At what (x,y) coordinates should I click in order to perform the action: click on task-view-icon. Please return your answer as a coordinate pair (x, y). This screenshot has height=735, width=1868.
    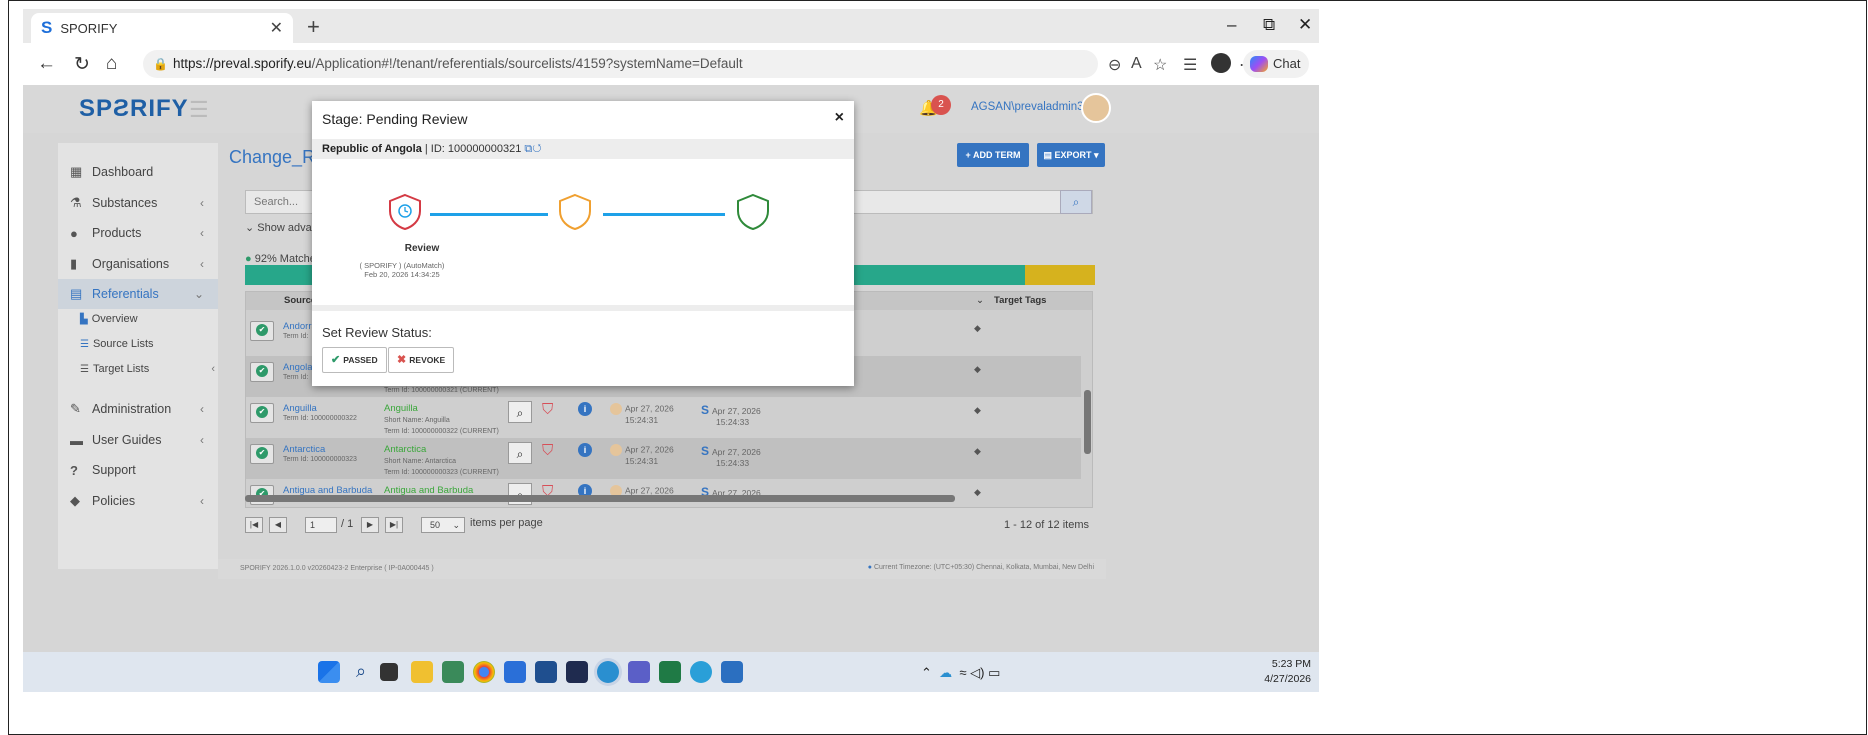
    Looking at the image, I should click on (389, 672).